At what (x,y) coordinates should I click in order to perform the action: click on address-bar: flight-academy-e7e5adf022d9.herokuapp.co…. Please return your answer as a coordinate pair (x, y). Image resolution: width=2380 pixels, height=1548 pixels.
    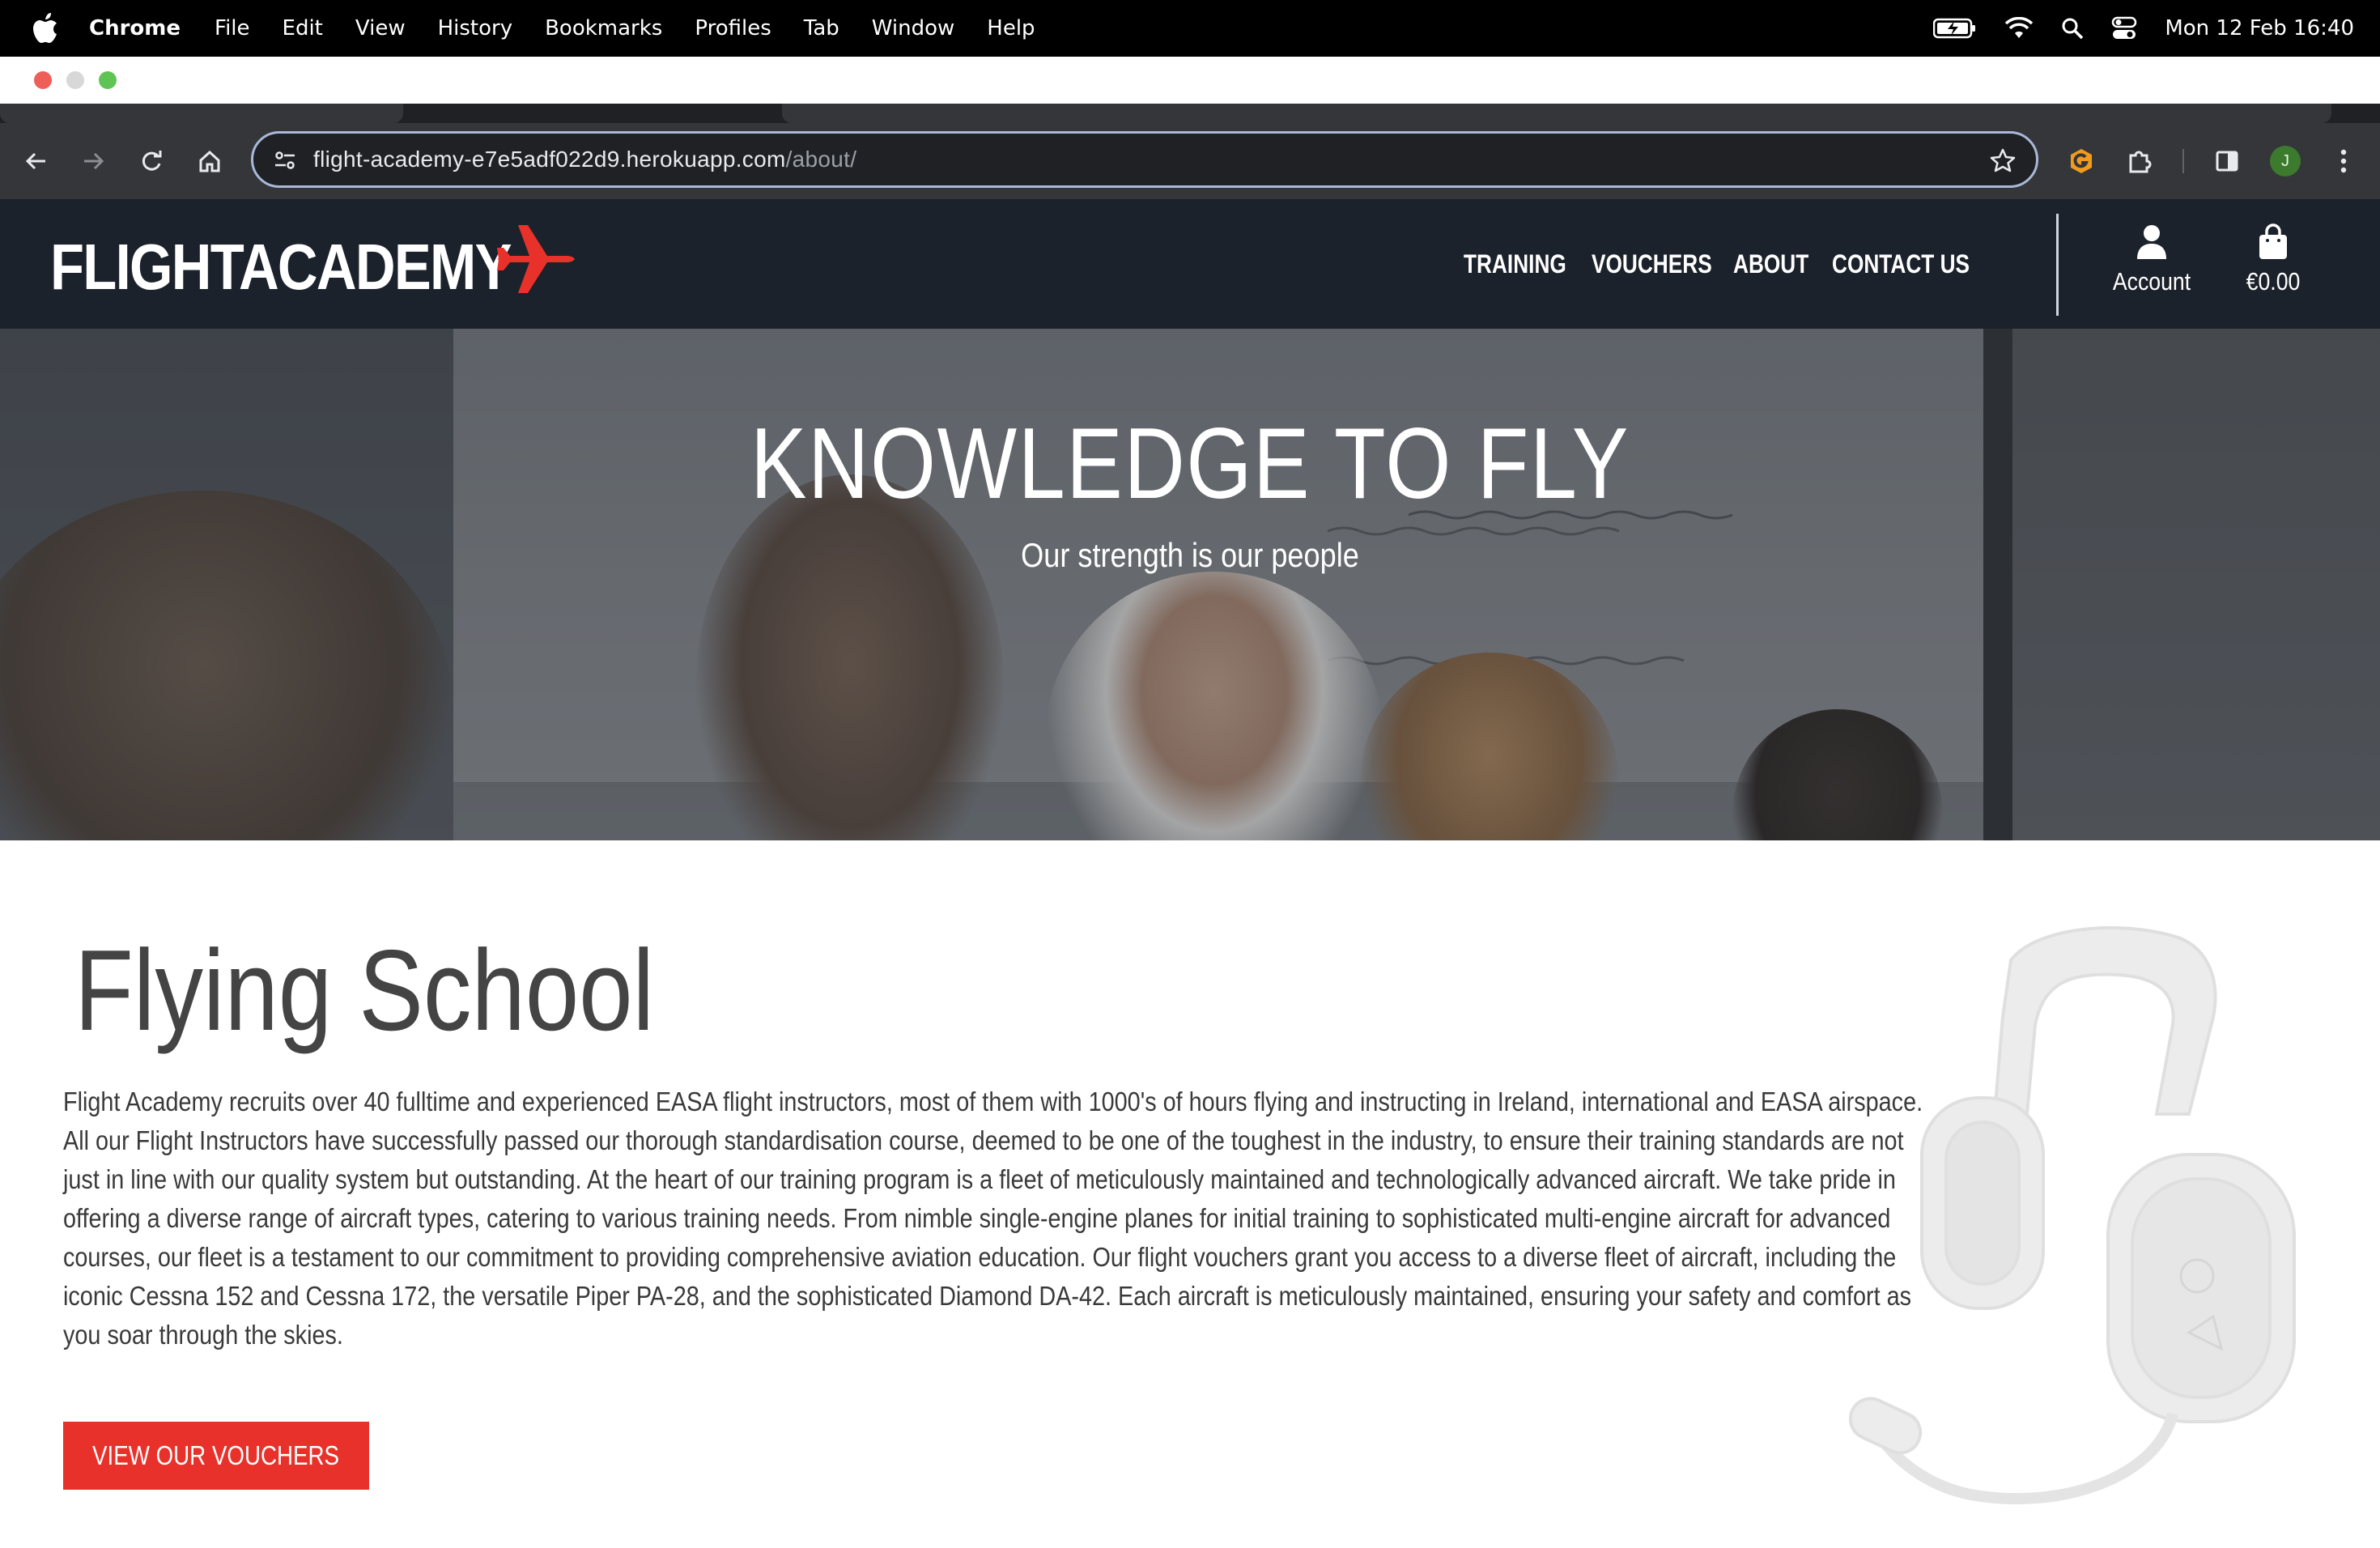
    Looking at the image, I should click on (1144, 159).